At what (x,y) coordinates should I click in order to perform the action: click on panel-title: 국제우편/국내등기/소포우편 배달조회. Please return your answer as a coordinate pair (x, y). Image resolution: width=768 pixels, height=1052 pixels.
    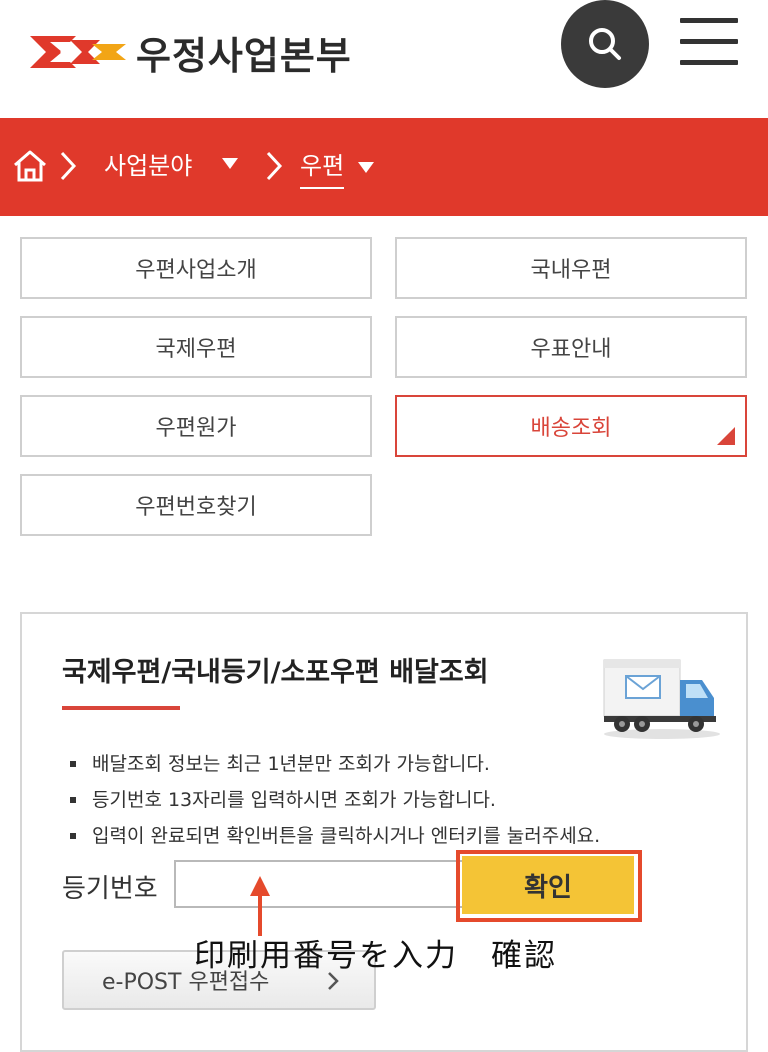
    Looking at the image, I should click on (275, 672).